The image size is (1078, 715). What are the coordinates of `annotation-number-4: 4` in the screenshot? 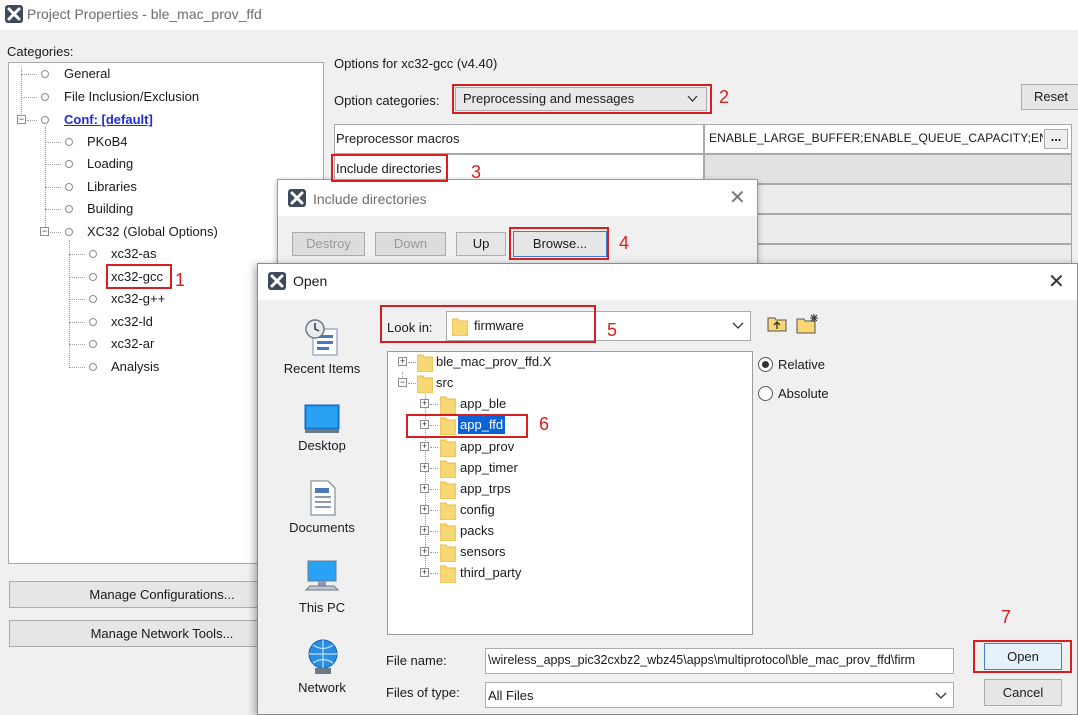 It's located at (624, 243).